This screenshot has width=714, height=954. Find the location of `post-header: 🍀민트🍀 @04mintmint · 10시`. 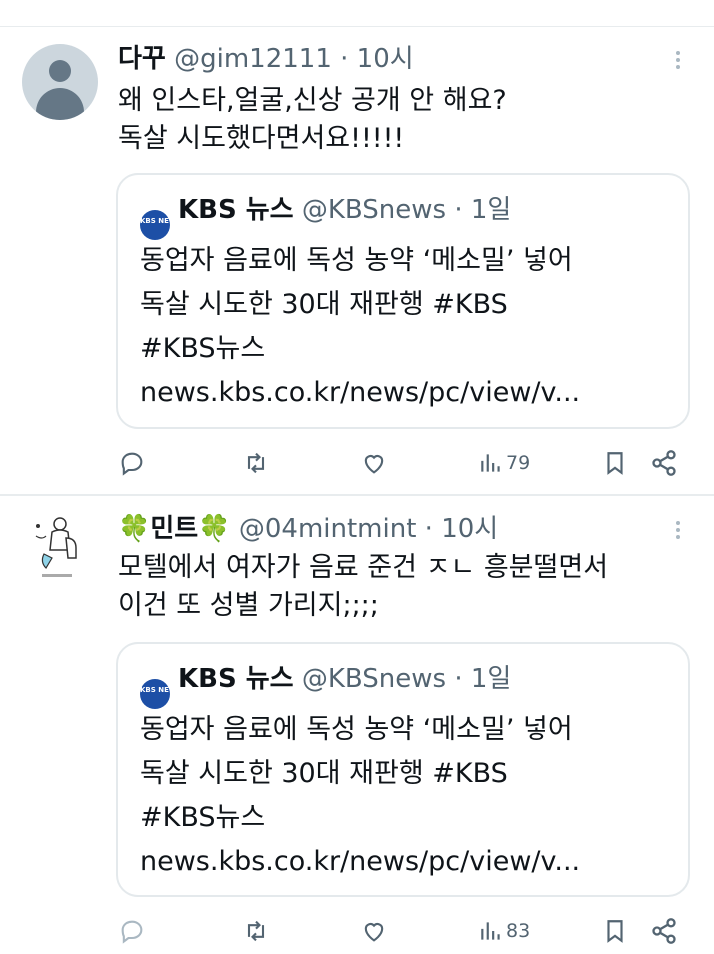

post-header: 🍀민트🍀 @04mintmint · 10시 is located at coordinates (308, 529).